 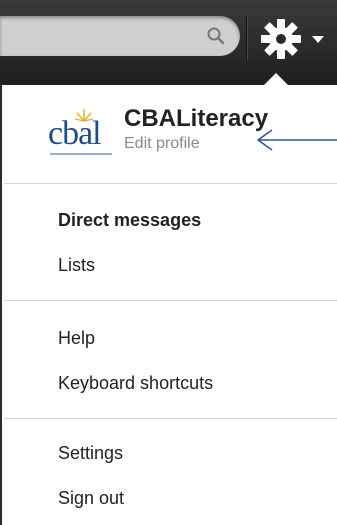 What do you see at coordinates (120, 36) in the screenshot?
I see `search-input` at bounding box center [120, 36].